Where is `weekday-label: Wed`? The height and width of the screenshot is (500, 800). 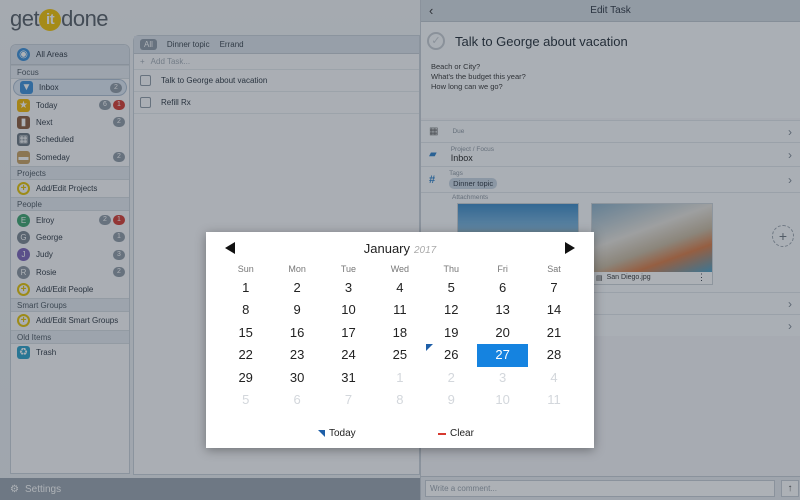 weekday-label: Wed is located at coordinates (400, 269).